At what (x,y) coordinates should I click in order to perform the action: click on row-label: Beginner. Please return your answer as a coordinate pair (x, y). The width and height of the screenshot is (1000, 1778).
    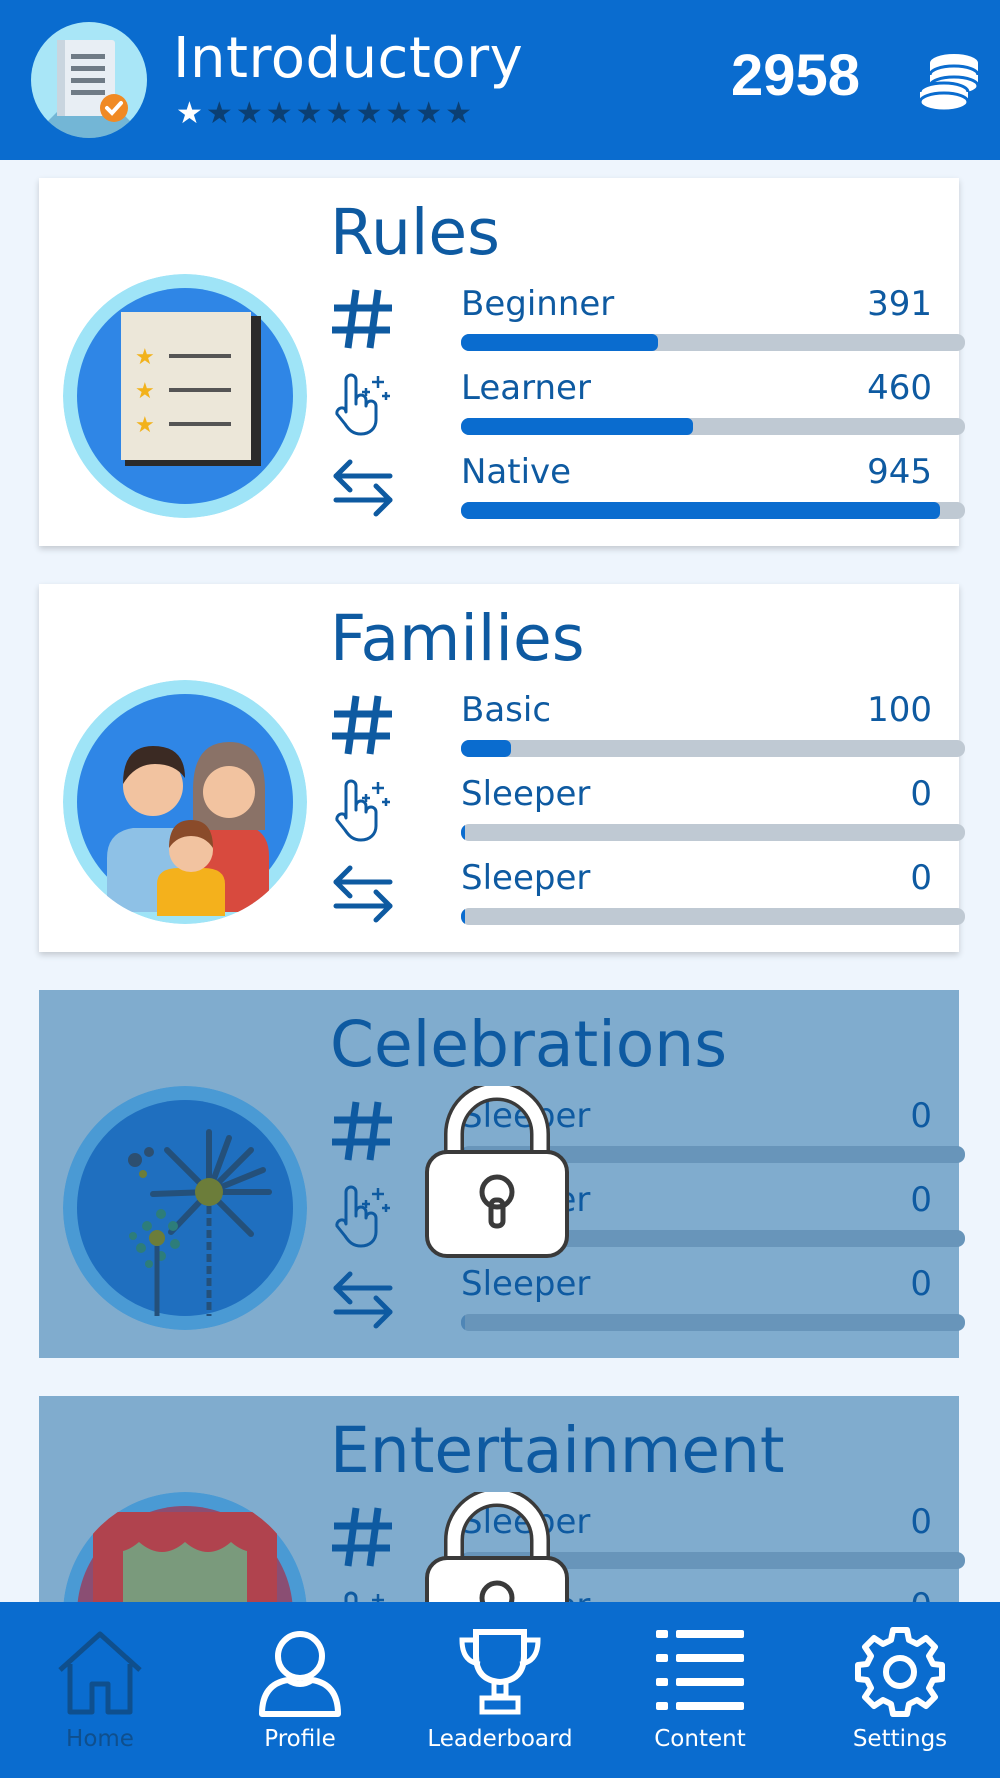
    Looking at the image, I should click on (538, 304).